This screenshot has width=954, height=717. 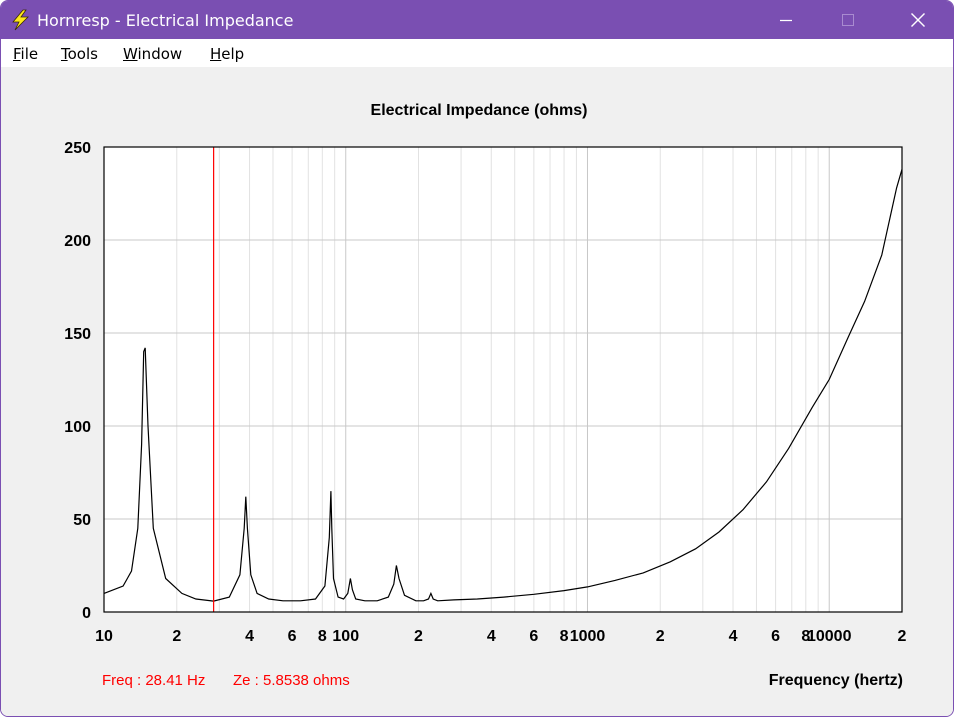 I want to click on menu-tools: Tools, so click(x=79, y=54).